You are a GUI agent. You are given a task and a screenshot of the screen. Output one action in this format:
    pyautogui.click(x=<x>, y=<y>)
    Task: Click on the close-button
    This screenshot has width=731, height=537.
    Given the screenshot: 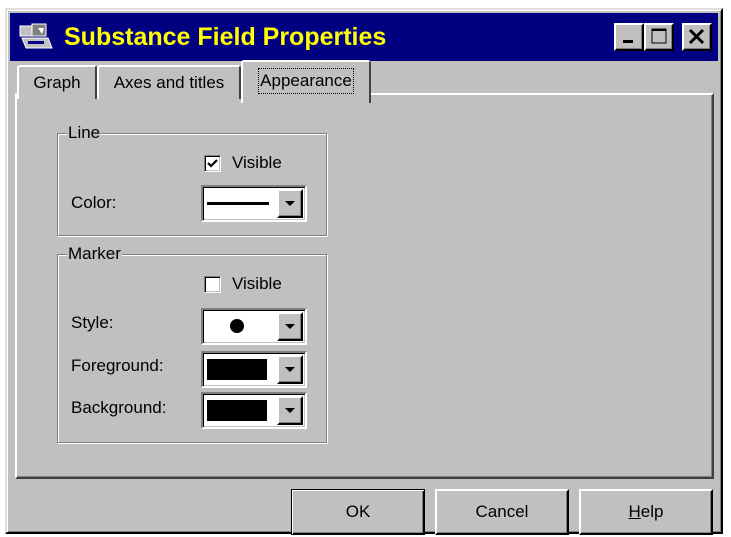 What is the action you would take?
    pyautogui.click(x=697, y=37)
    